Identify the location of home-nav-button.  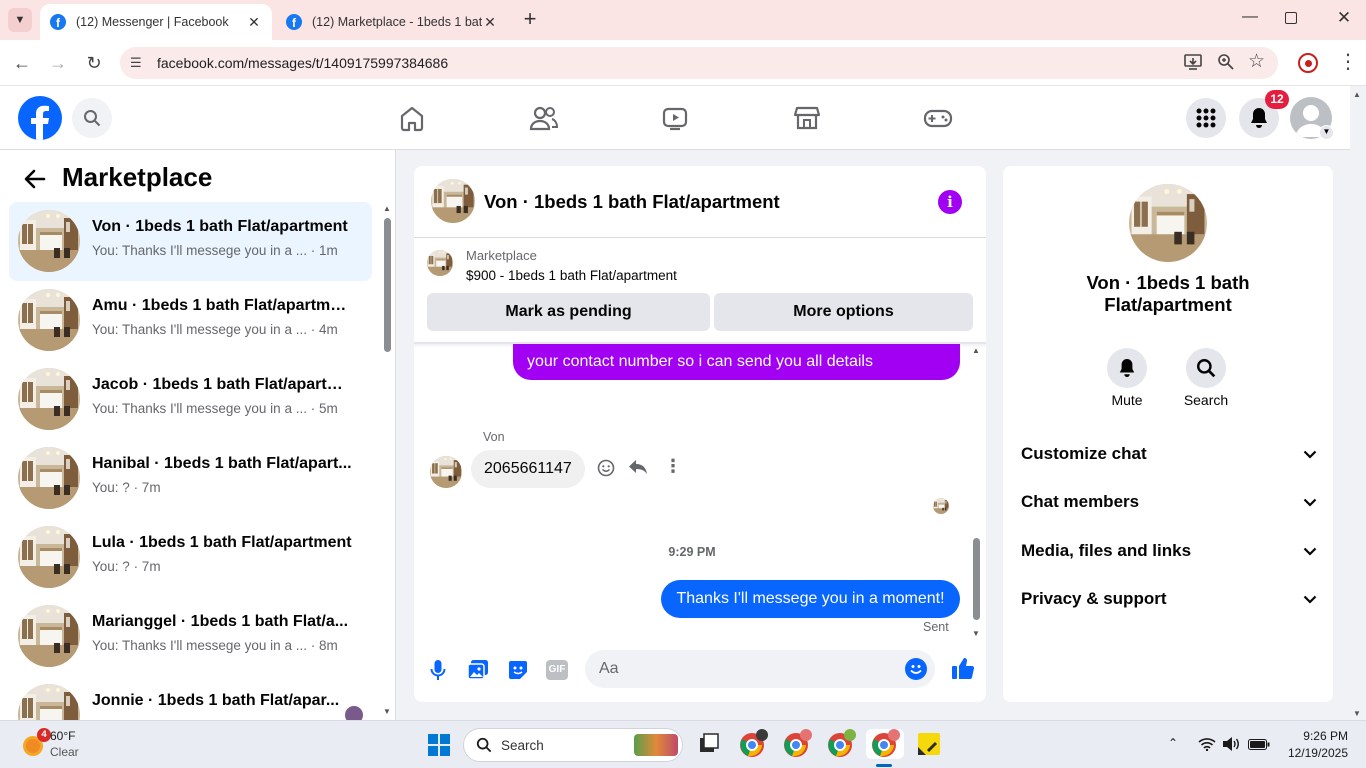
(412, 118).